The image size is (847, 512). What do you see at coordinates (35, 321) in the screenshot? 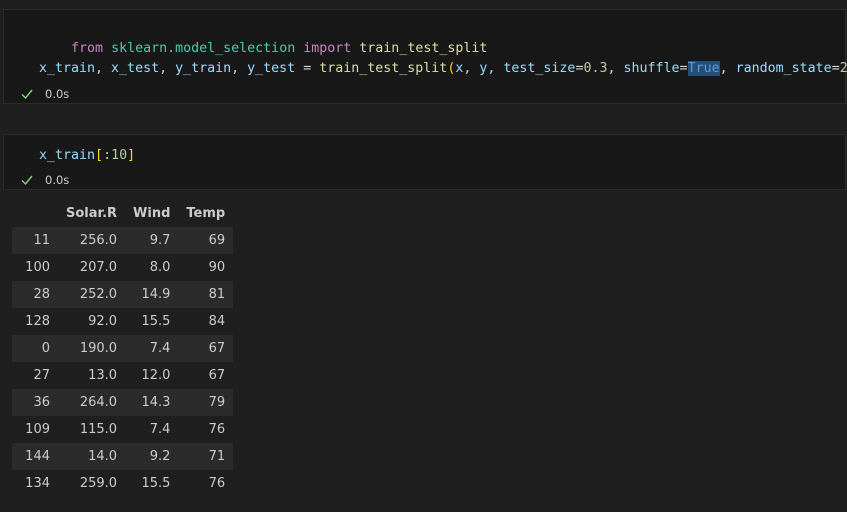
I see `row-index: 128` at bounding box center [35, 321].